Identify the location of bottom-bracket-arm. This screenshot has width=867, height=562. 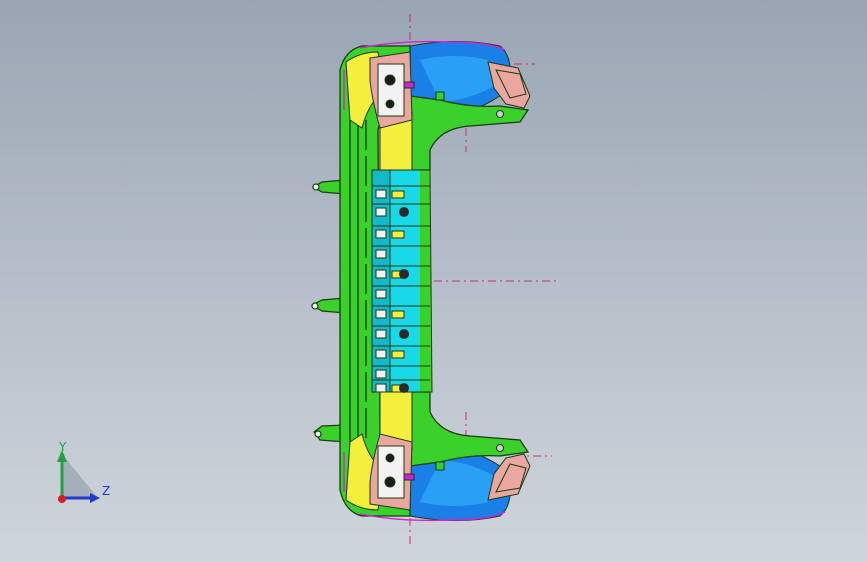
(469, 429).